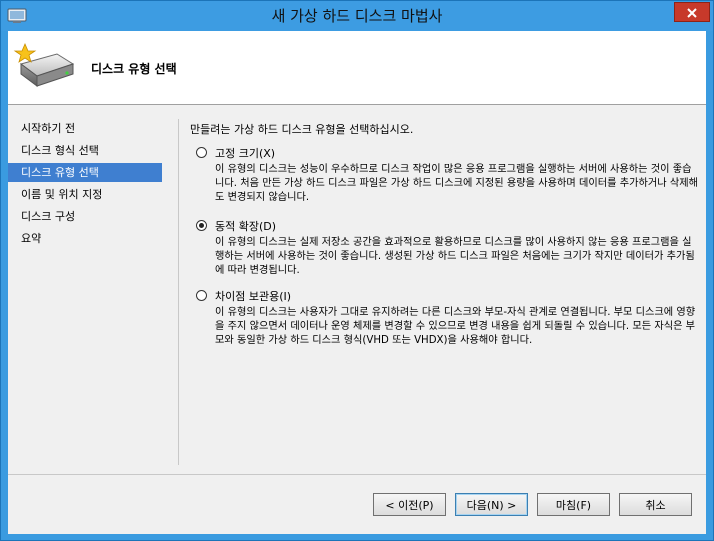 This screenshot has width=714, height=541. I want to click on differencing-label: 차이점 보관용(I), so click(253, 296).